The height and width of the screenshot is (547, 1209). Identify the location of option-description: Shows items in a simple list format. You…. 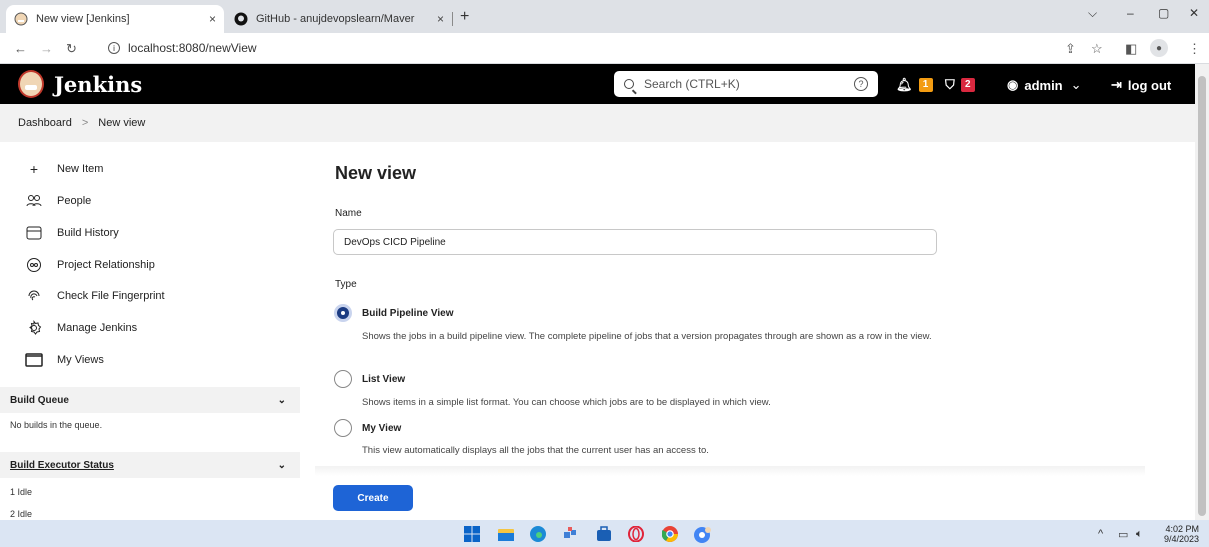
(566, 402).